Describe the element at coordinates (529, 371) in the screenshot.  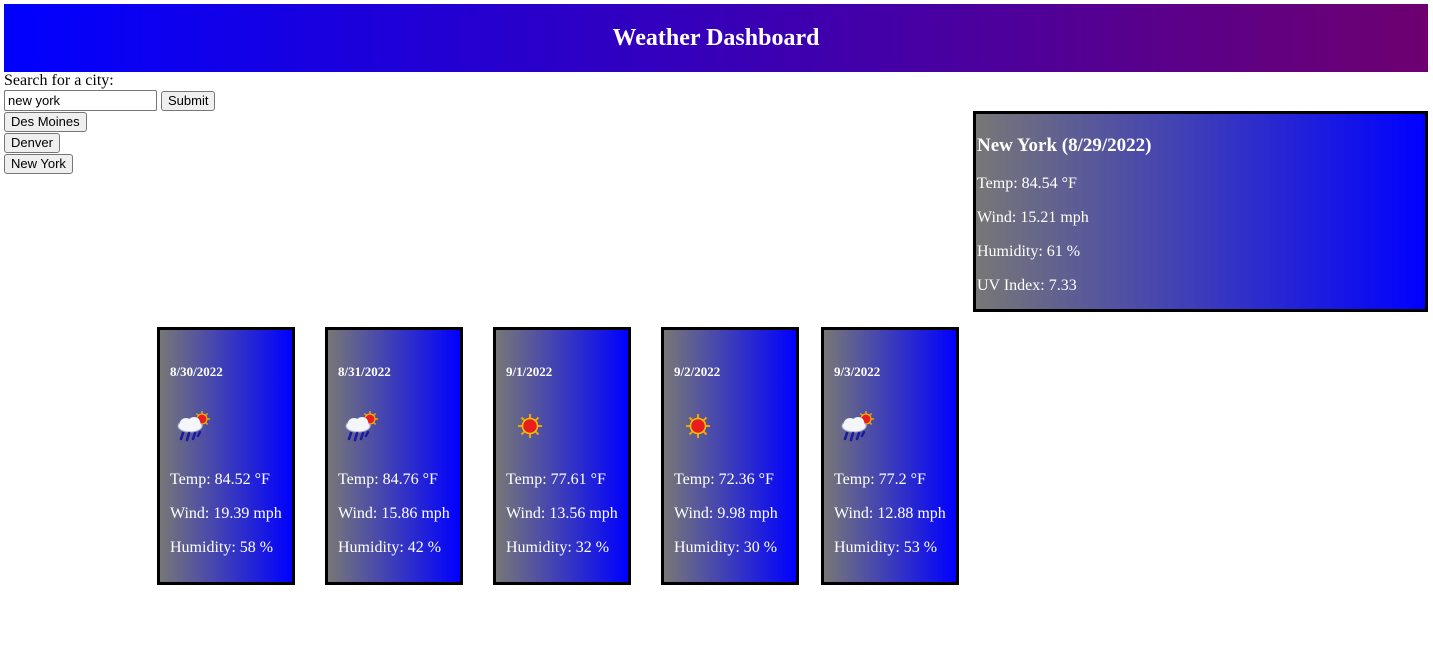
I see `forecast-date: 9/1/2022` at that location.